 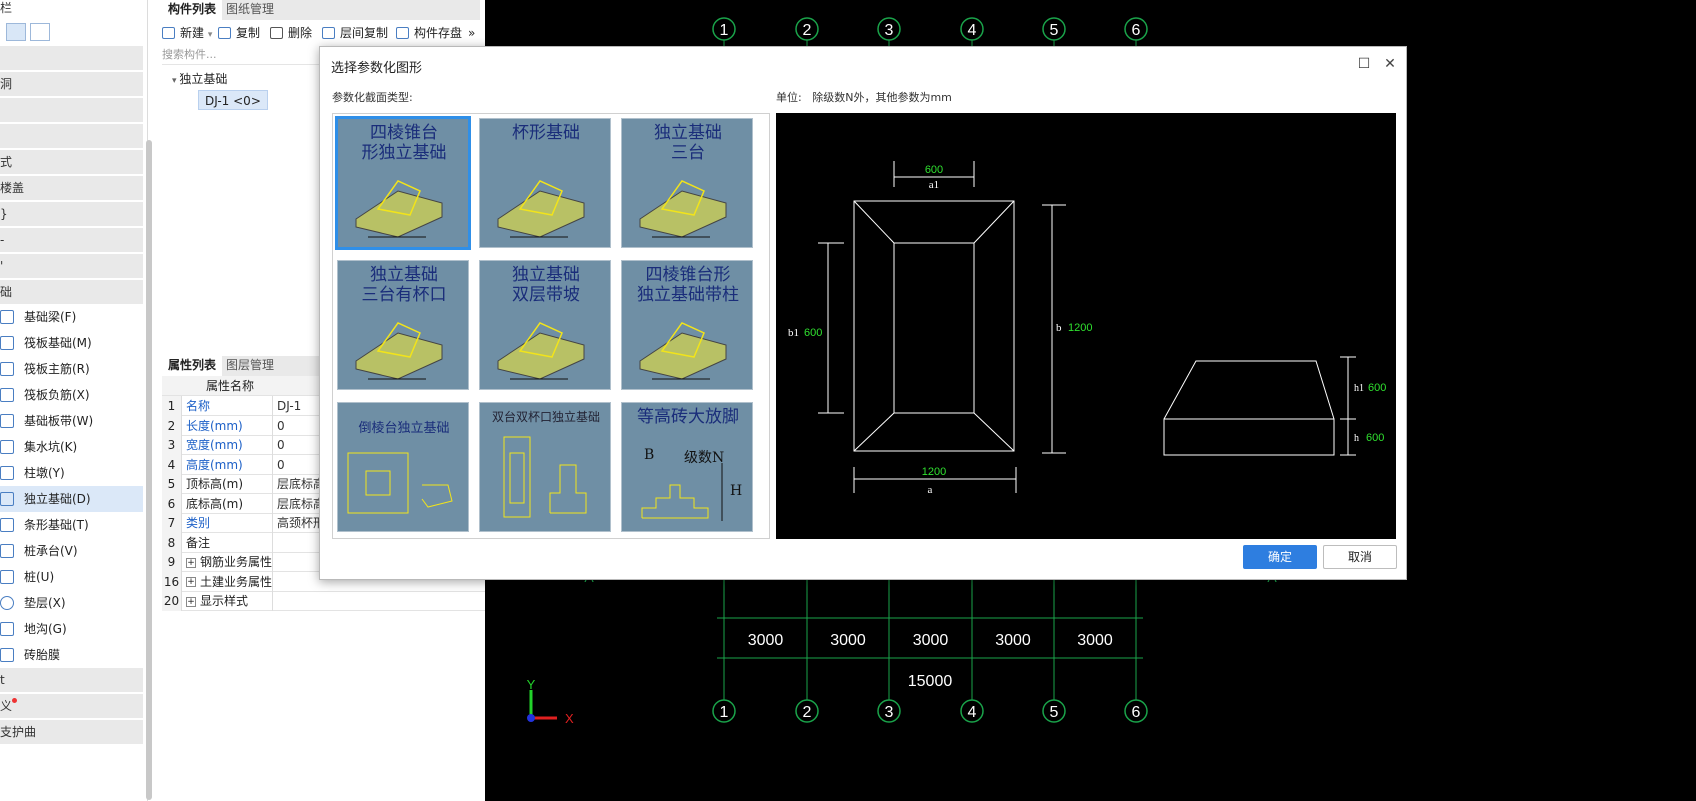 What do you see at coordinates (71, 525) in the screenshot?
I see `nav-item-strip-footing: 条形基础(T)` at bounding box center [71, 525].